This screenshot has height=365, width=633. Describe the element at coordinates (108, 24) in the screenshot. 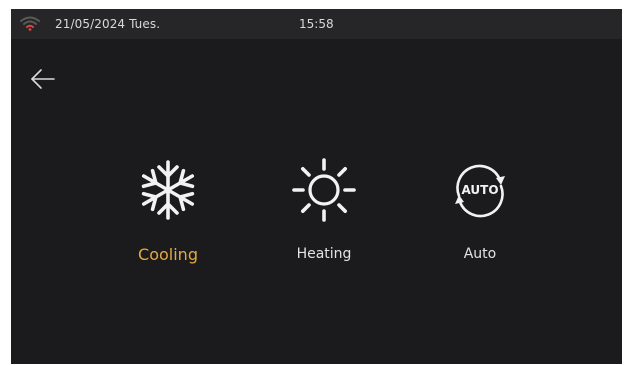

I see `date-display: 21/05/2024 Tues.` at that location.